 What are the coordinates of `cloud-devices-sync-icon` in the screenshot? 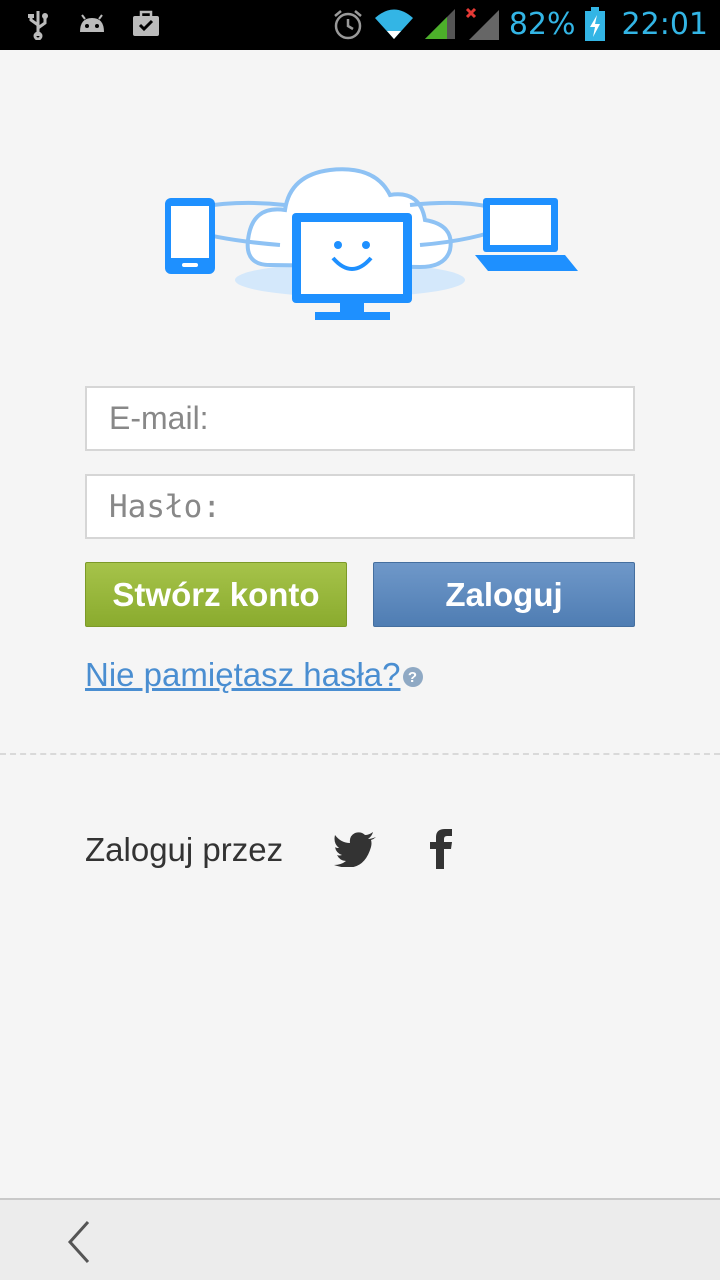 It's located at (371, 243).